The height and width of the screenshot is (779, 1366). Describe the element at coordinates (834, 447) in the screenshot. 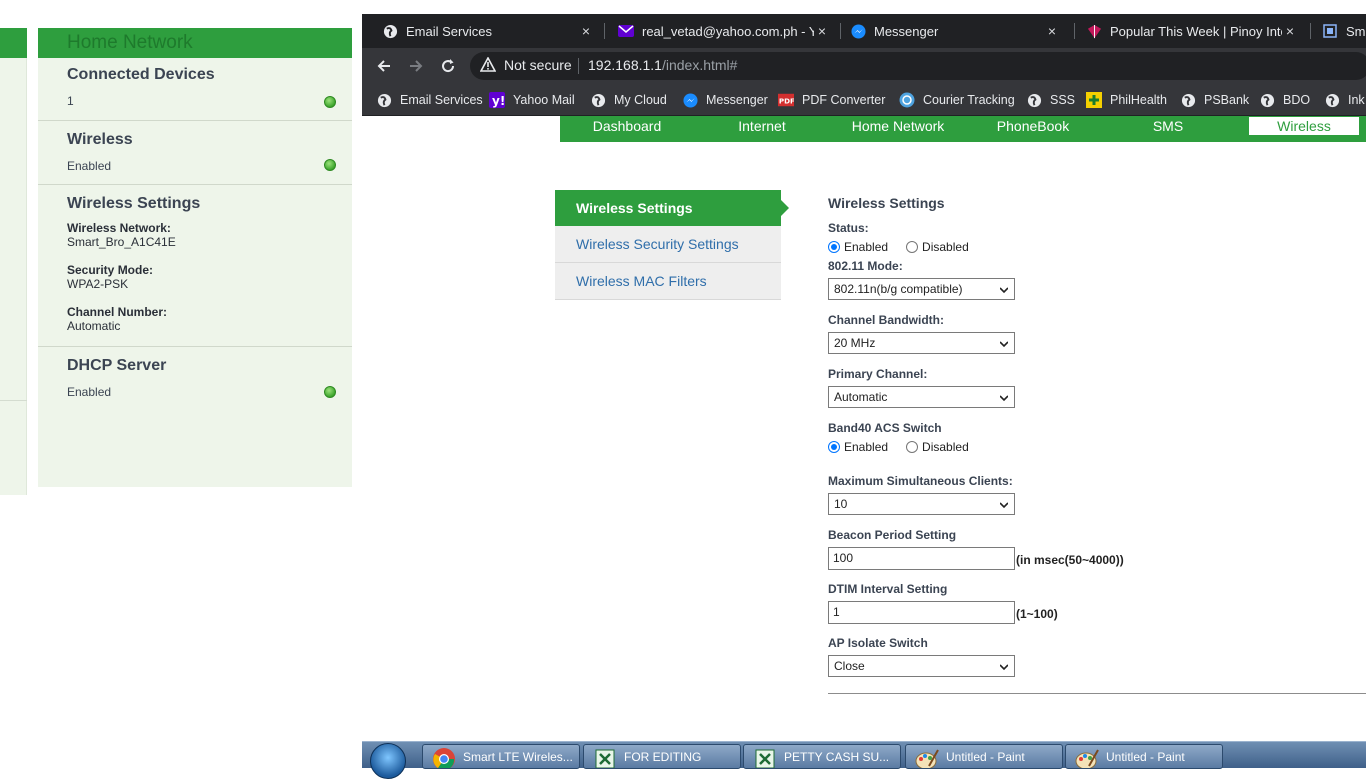

I see `band40-enabled-radio` at that location.